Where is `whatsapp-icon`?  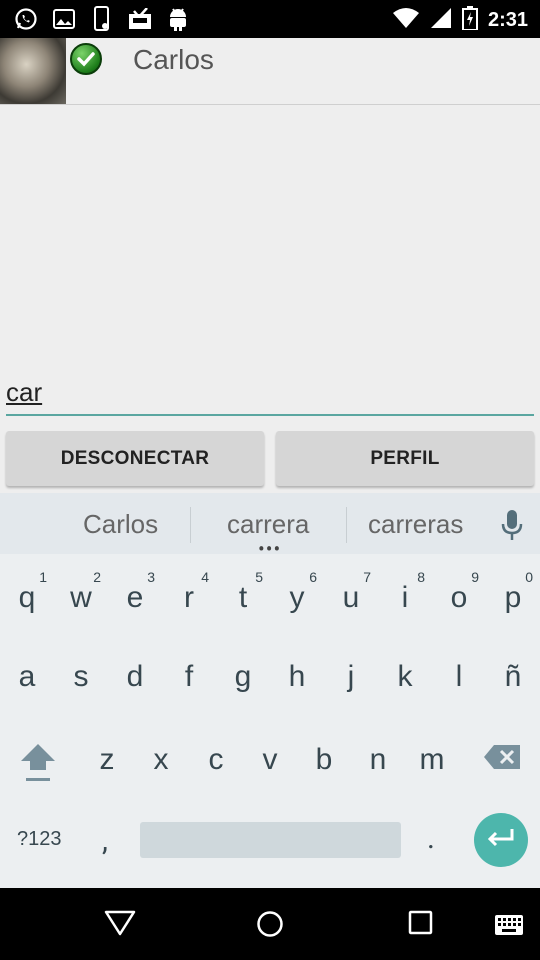 whatsapp-icon is located at coordinates (26, 19).